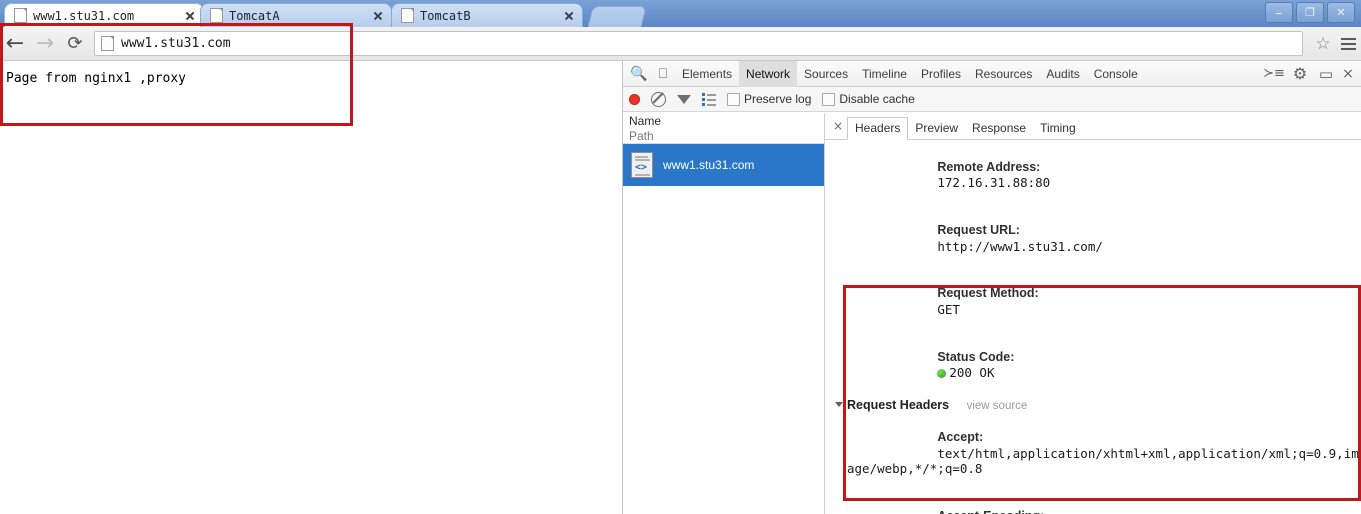 The image size is (1361, 514). What do you see at coordinates (1098, 364) in the screenshot?
I see `header-line: Status Code: 200 OK` at bounding box center [1098, 364].